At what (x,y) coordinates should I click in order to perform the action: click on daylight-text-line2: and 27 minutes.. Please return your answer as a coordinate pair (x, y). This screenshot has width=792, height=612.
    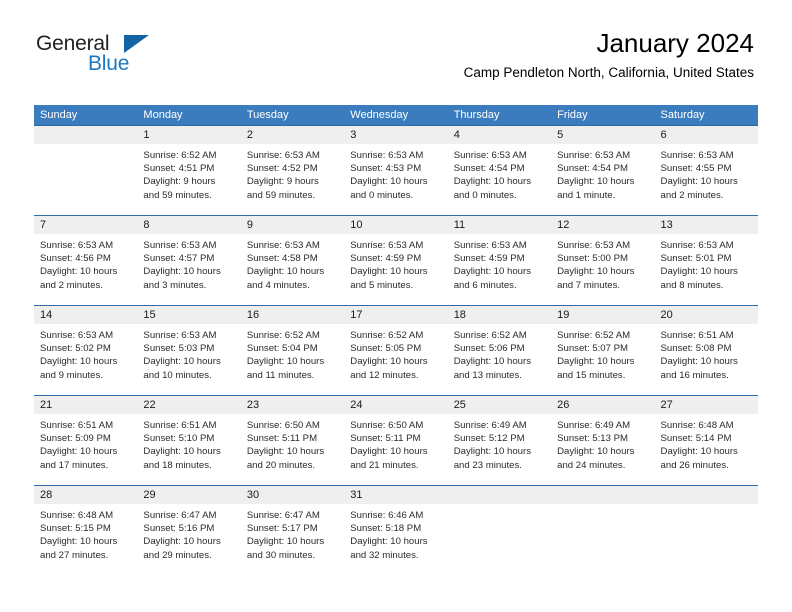
    Looking at the image, I should click on (74, 555).